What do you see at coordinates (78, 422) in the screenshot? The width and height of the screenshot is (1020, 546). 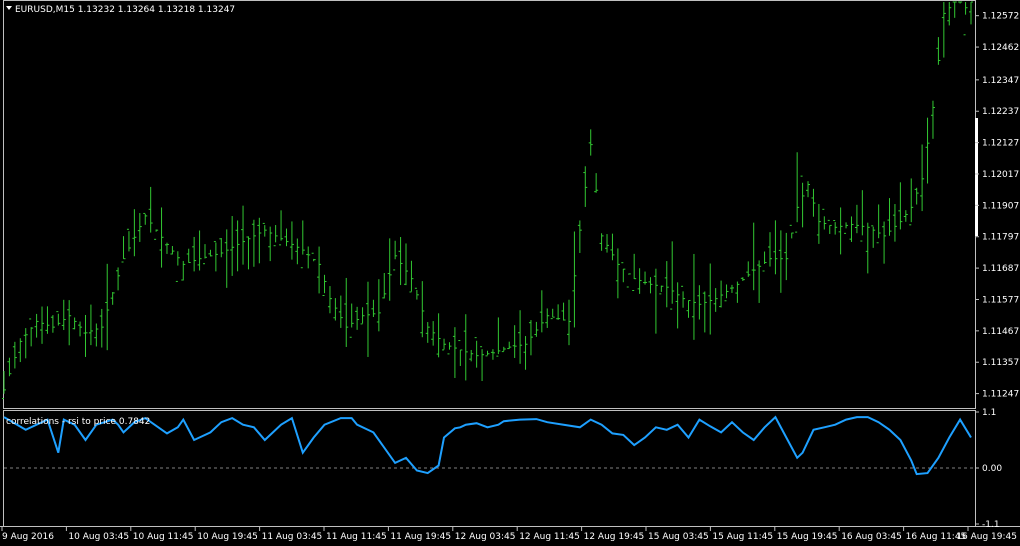 I see `indicator-header: correlations - rsi to price 0.7842` at bounding box center [78, 422].